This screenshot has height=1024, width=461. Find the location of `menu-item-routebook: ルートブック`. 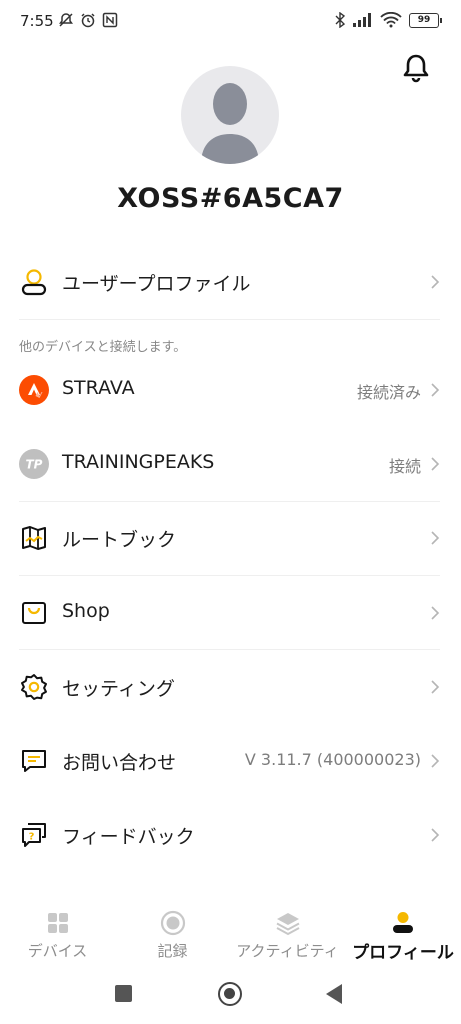

menu-item-routebook: ルートブック is located at coordinates (230, 538).